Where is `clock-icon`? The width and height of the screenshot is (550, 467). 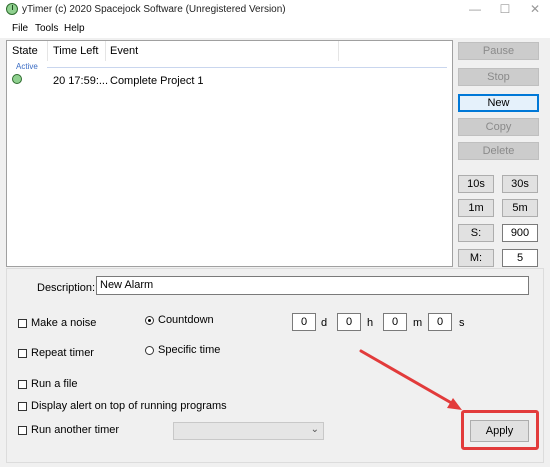
clock-icon is located at coordinates (12, 9).